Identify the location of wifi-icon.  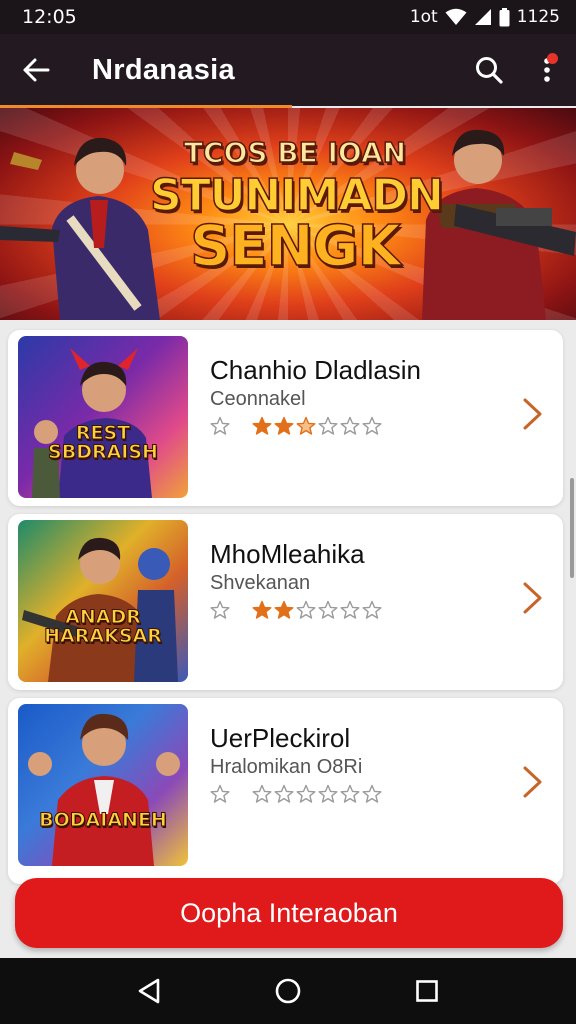
(456, 16).